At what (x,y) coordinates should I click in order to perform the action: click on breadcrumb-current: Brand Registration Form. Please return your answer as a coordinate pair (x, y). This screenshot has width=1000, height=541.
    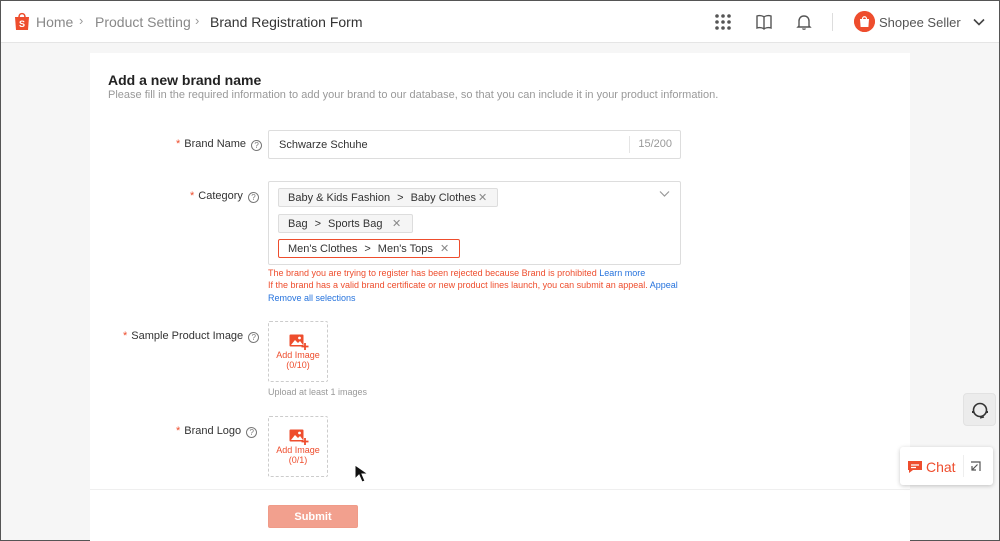
    Looking at the image, I should click on (286, 22).